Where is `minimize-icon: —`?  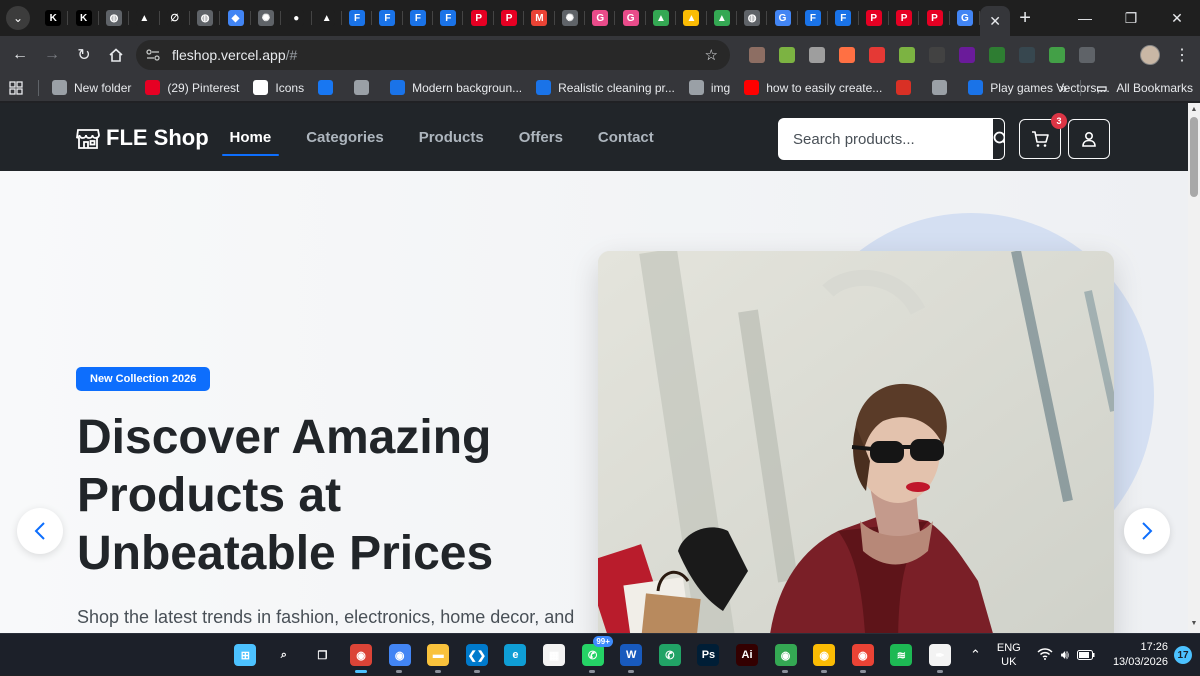
minimize-icon: — is located at coordinates (1085, 18).